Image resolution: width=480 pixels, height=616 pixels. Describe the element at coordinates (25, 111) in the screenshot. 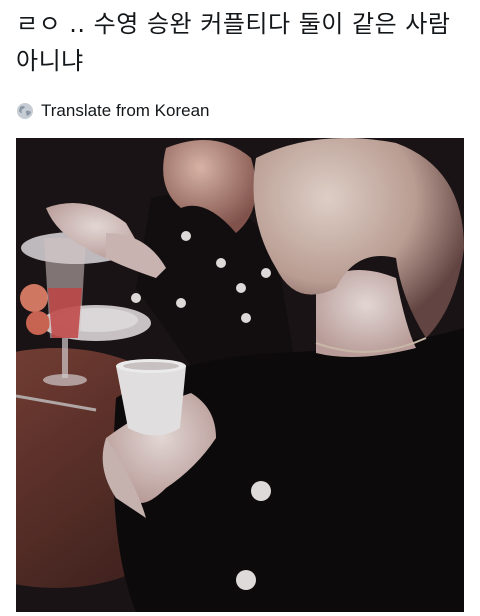

I see `globe-icon` at that location.